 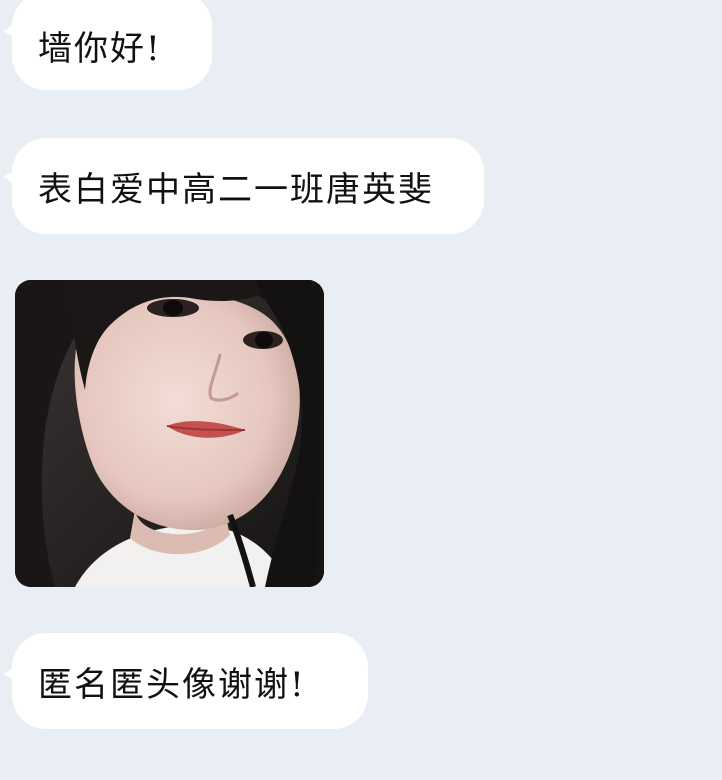 I want to click on message-text: 匿名匿头像谢谢!, so click(x=172, y=684).